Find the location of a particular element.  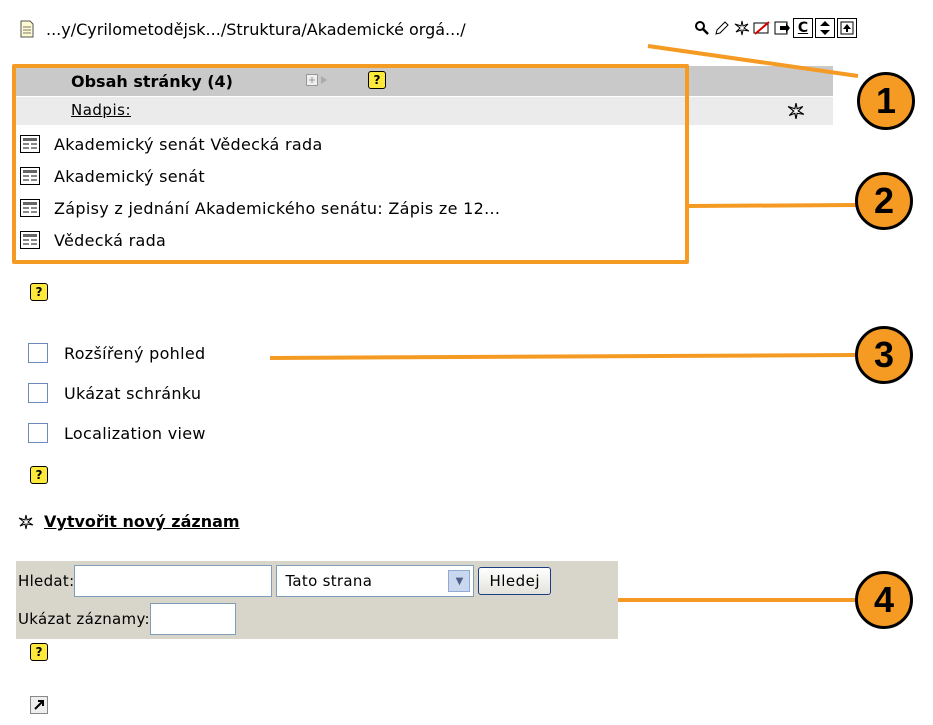

callout-badge: 4 is located at coordinates (884, 600).